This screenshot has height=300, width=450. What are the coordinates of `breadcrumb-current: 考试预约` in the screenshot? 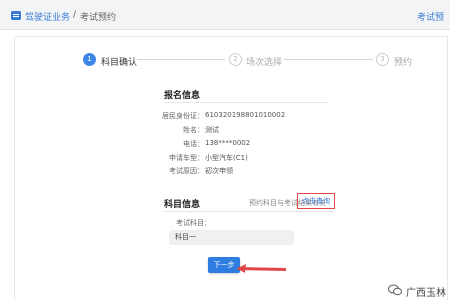 It's located at (98, 18).